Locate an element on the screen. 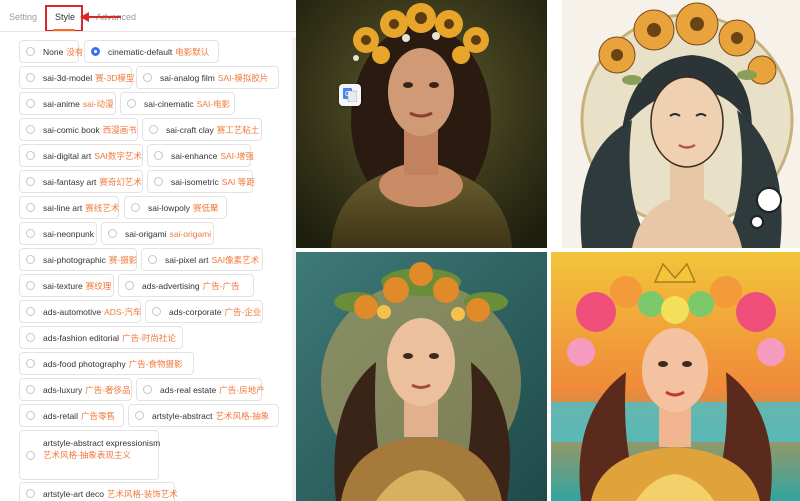 This screenshot has height=501, width=800. option-label: None is located at coordinates (53, 51).